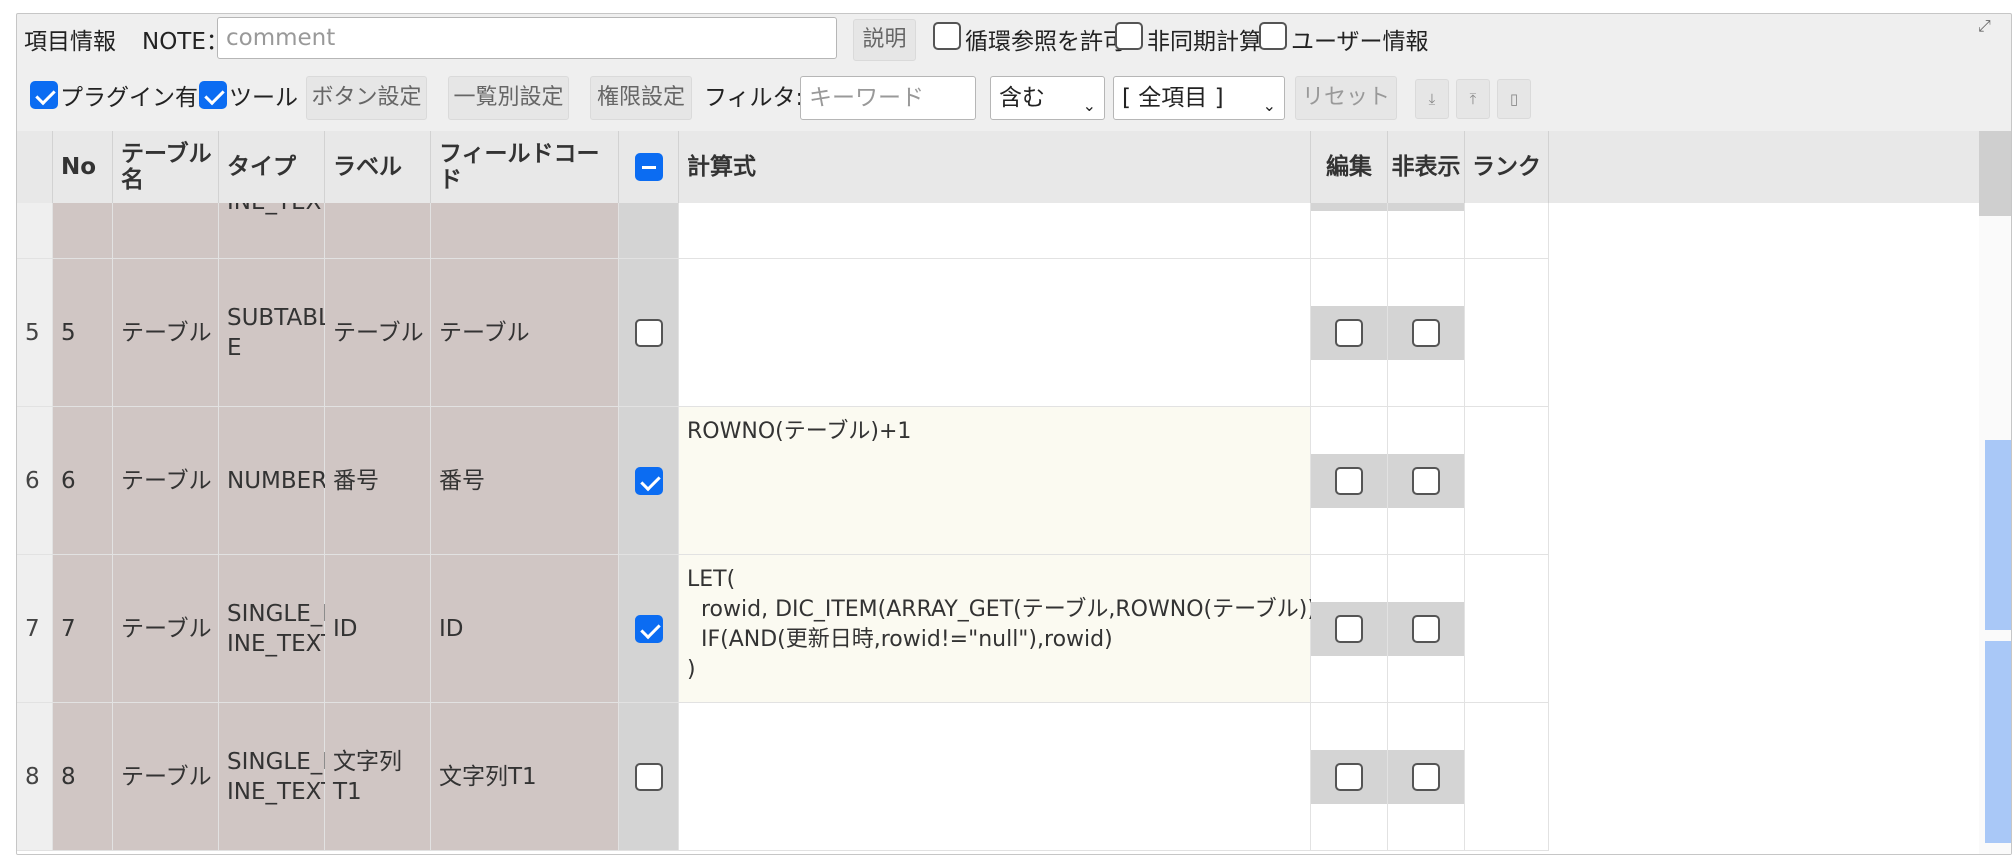 The width and height of the screenshot is (2014, 868). What do you see at coordinates (378, 333) in the screenshot?
I see `label-cell: テーブル` at bounding box center [378, 333].